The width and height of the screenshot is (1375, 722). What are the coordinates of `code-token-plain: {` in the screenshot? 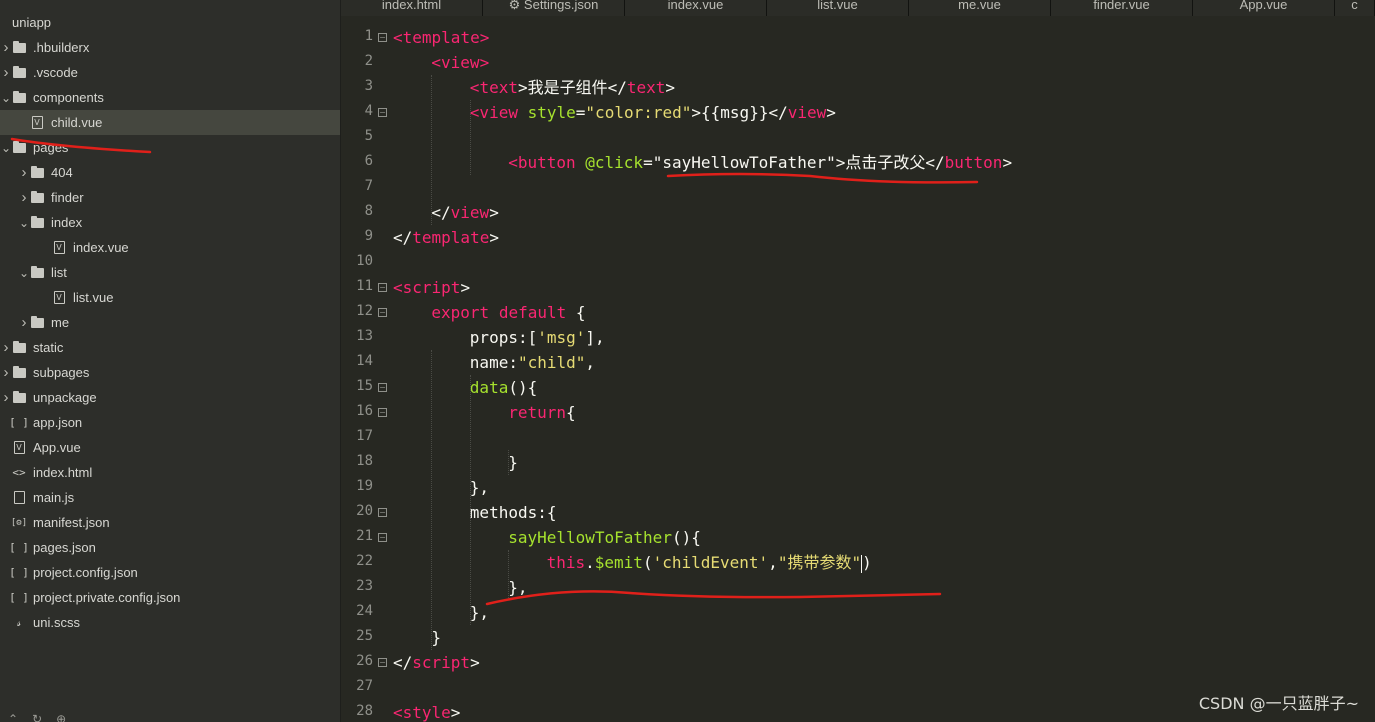 It's located at (576, 312).